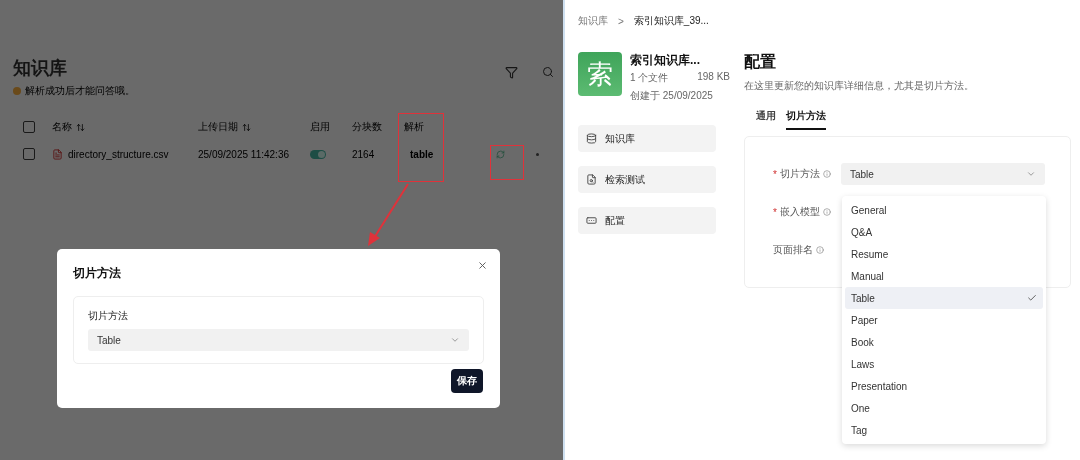 The image size is (1080, 460). I want to click on dropdown-option: General, so click(944, 210).